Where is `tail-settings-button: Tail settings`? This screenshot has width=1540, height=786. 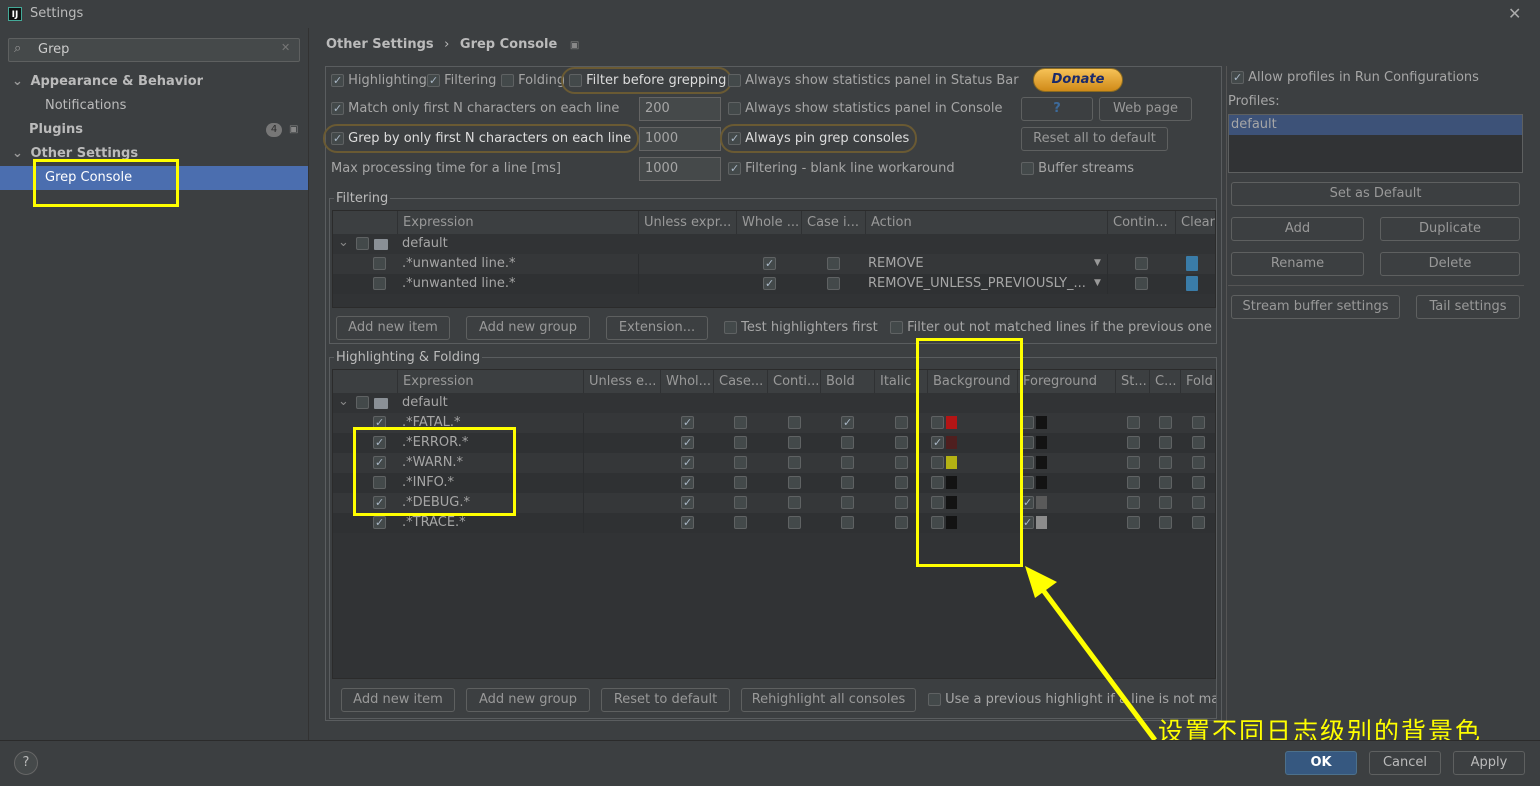 tail-settings-button: Tail settings is located at coordinates (1468, 307).